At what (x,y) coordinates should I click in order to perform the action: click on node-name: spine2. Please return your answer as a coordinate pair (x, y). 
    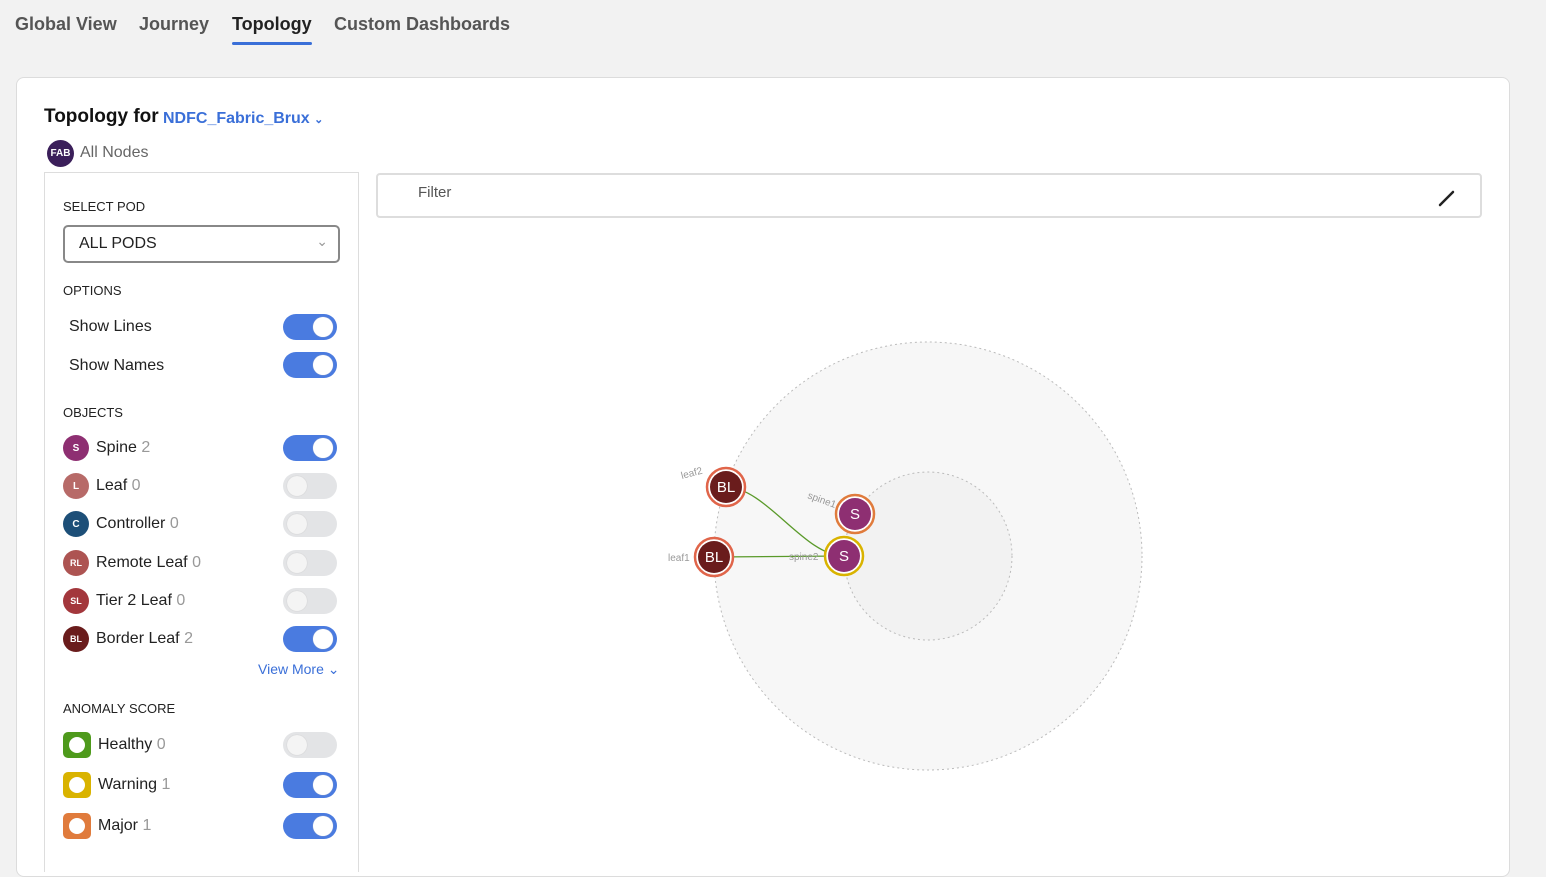
    Looking at the image, I should click on (804, 557).